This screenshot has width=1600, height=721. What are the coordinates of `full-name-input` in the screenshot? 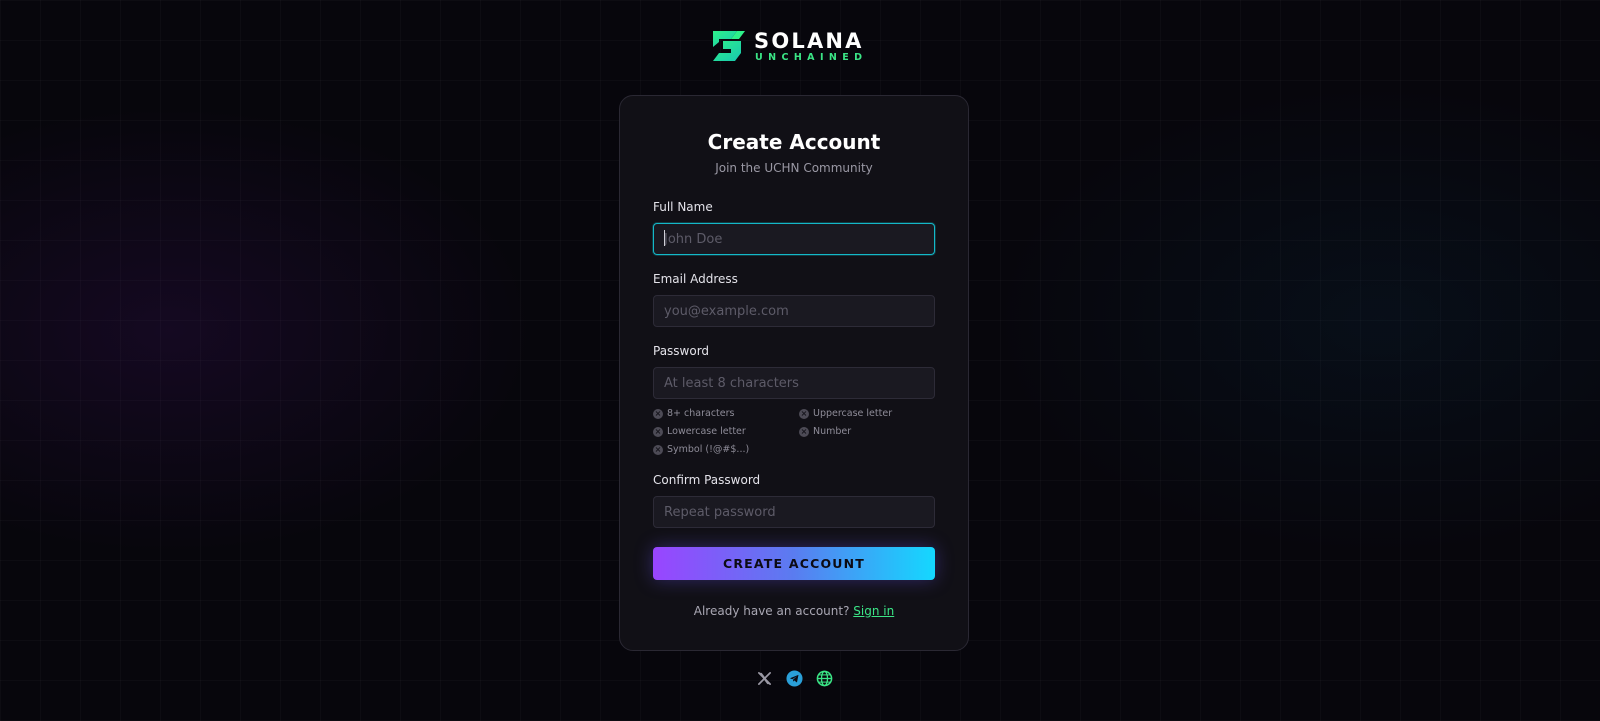 It's located at (794, 239).